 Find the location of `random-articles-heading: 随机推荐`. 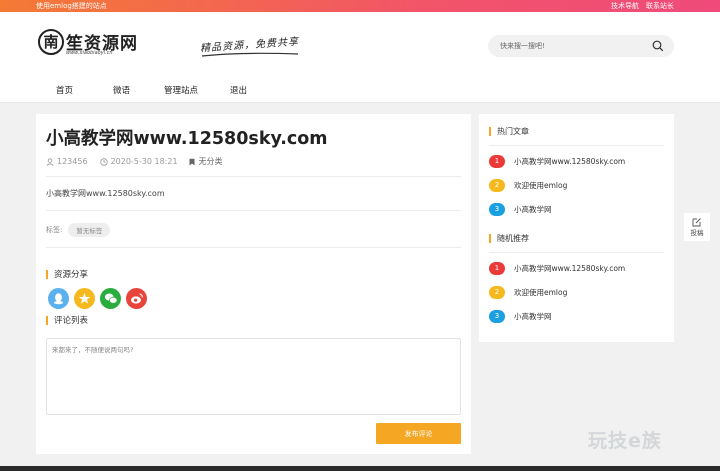

random-articles-heading: 随机推荐 is located at coordinates (509, 238).